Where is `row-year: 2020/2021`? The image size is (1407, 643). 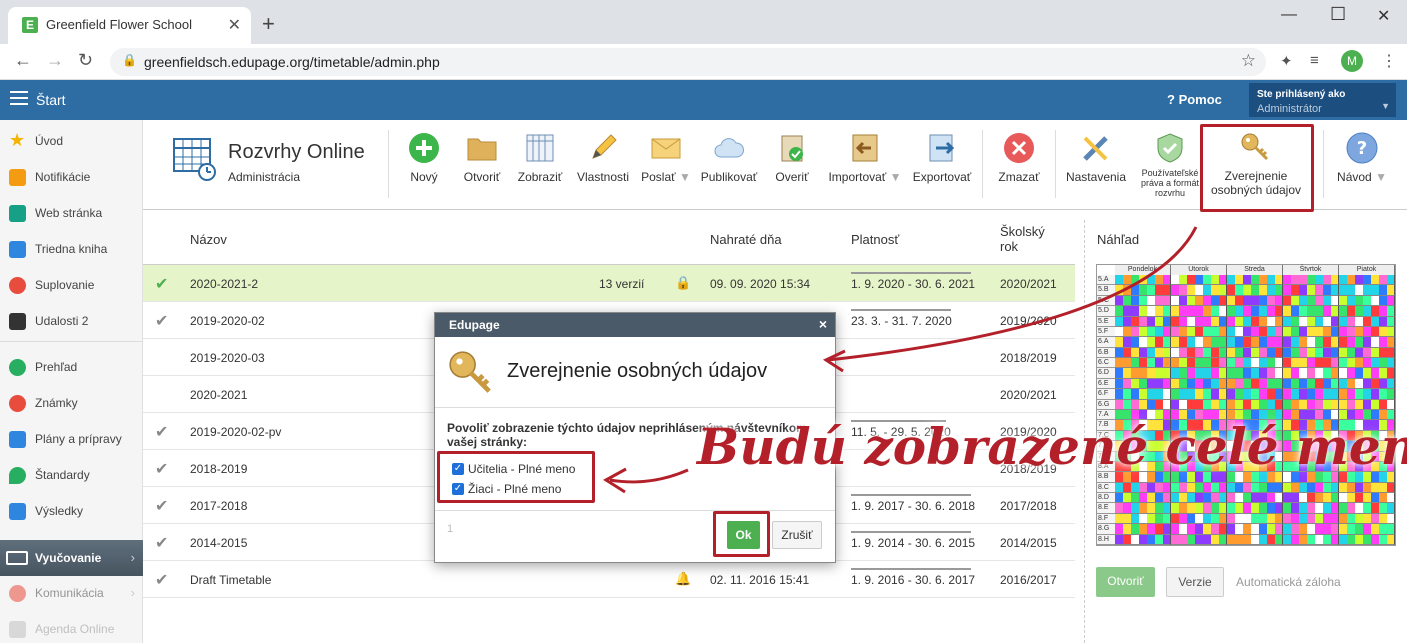 row-year: 2020/2021 is located at coordinates (1028, 395).